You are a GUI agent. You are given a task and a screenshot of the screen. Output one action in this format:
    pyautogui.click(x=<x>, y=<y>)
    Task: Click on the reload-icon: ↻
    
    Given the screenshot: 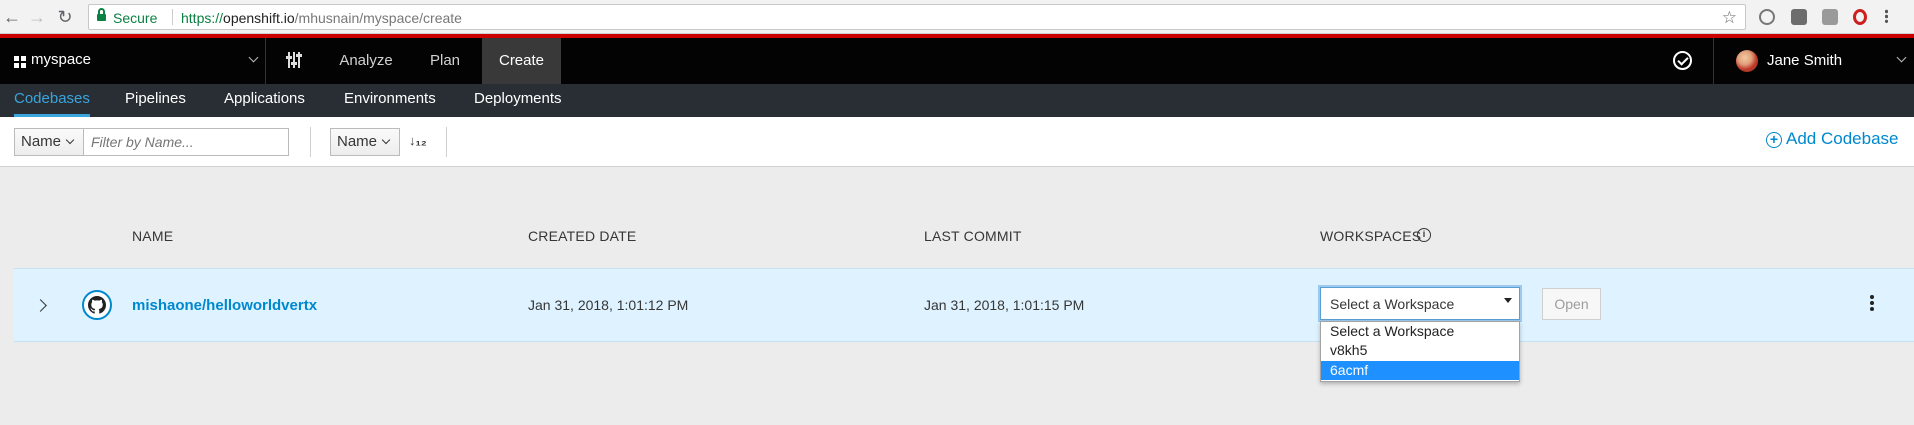 What is the action you would take?
    pyautogui.click(x=65, y=17)
    